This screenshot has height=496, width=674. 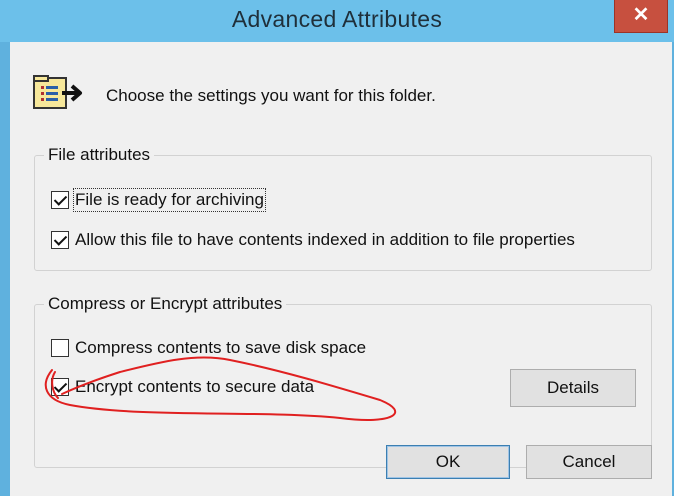 What do you see at coordinates (165, 304) in the screenshot?
I see `compress-encrypt-legend: Compress or Encrypt attributes` at bounding box center [165, 304].